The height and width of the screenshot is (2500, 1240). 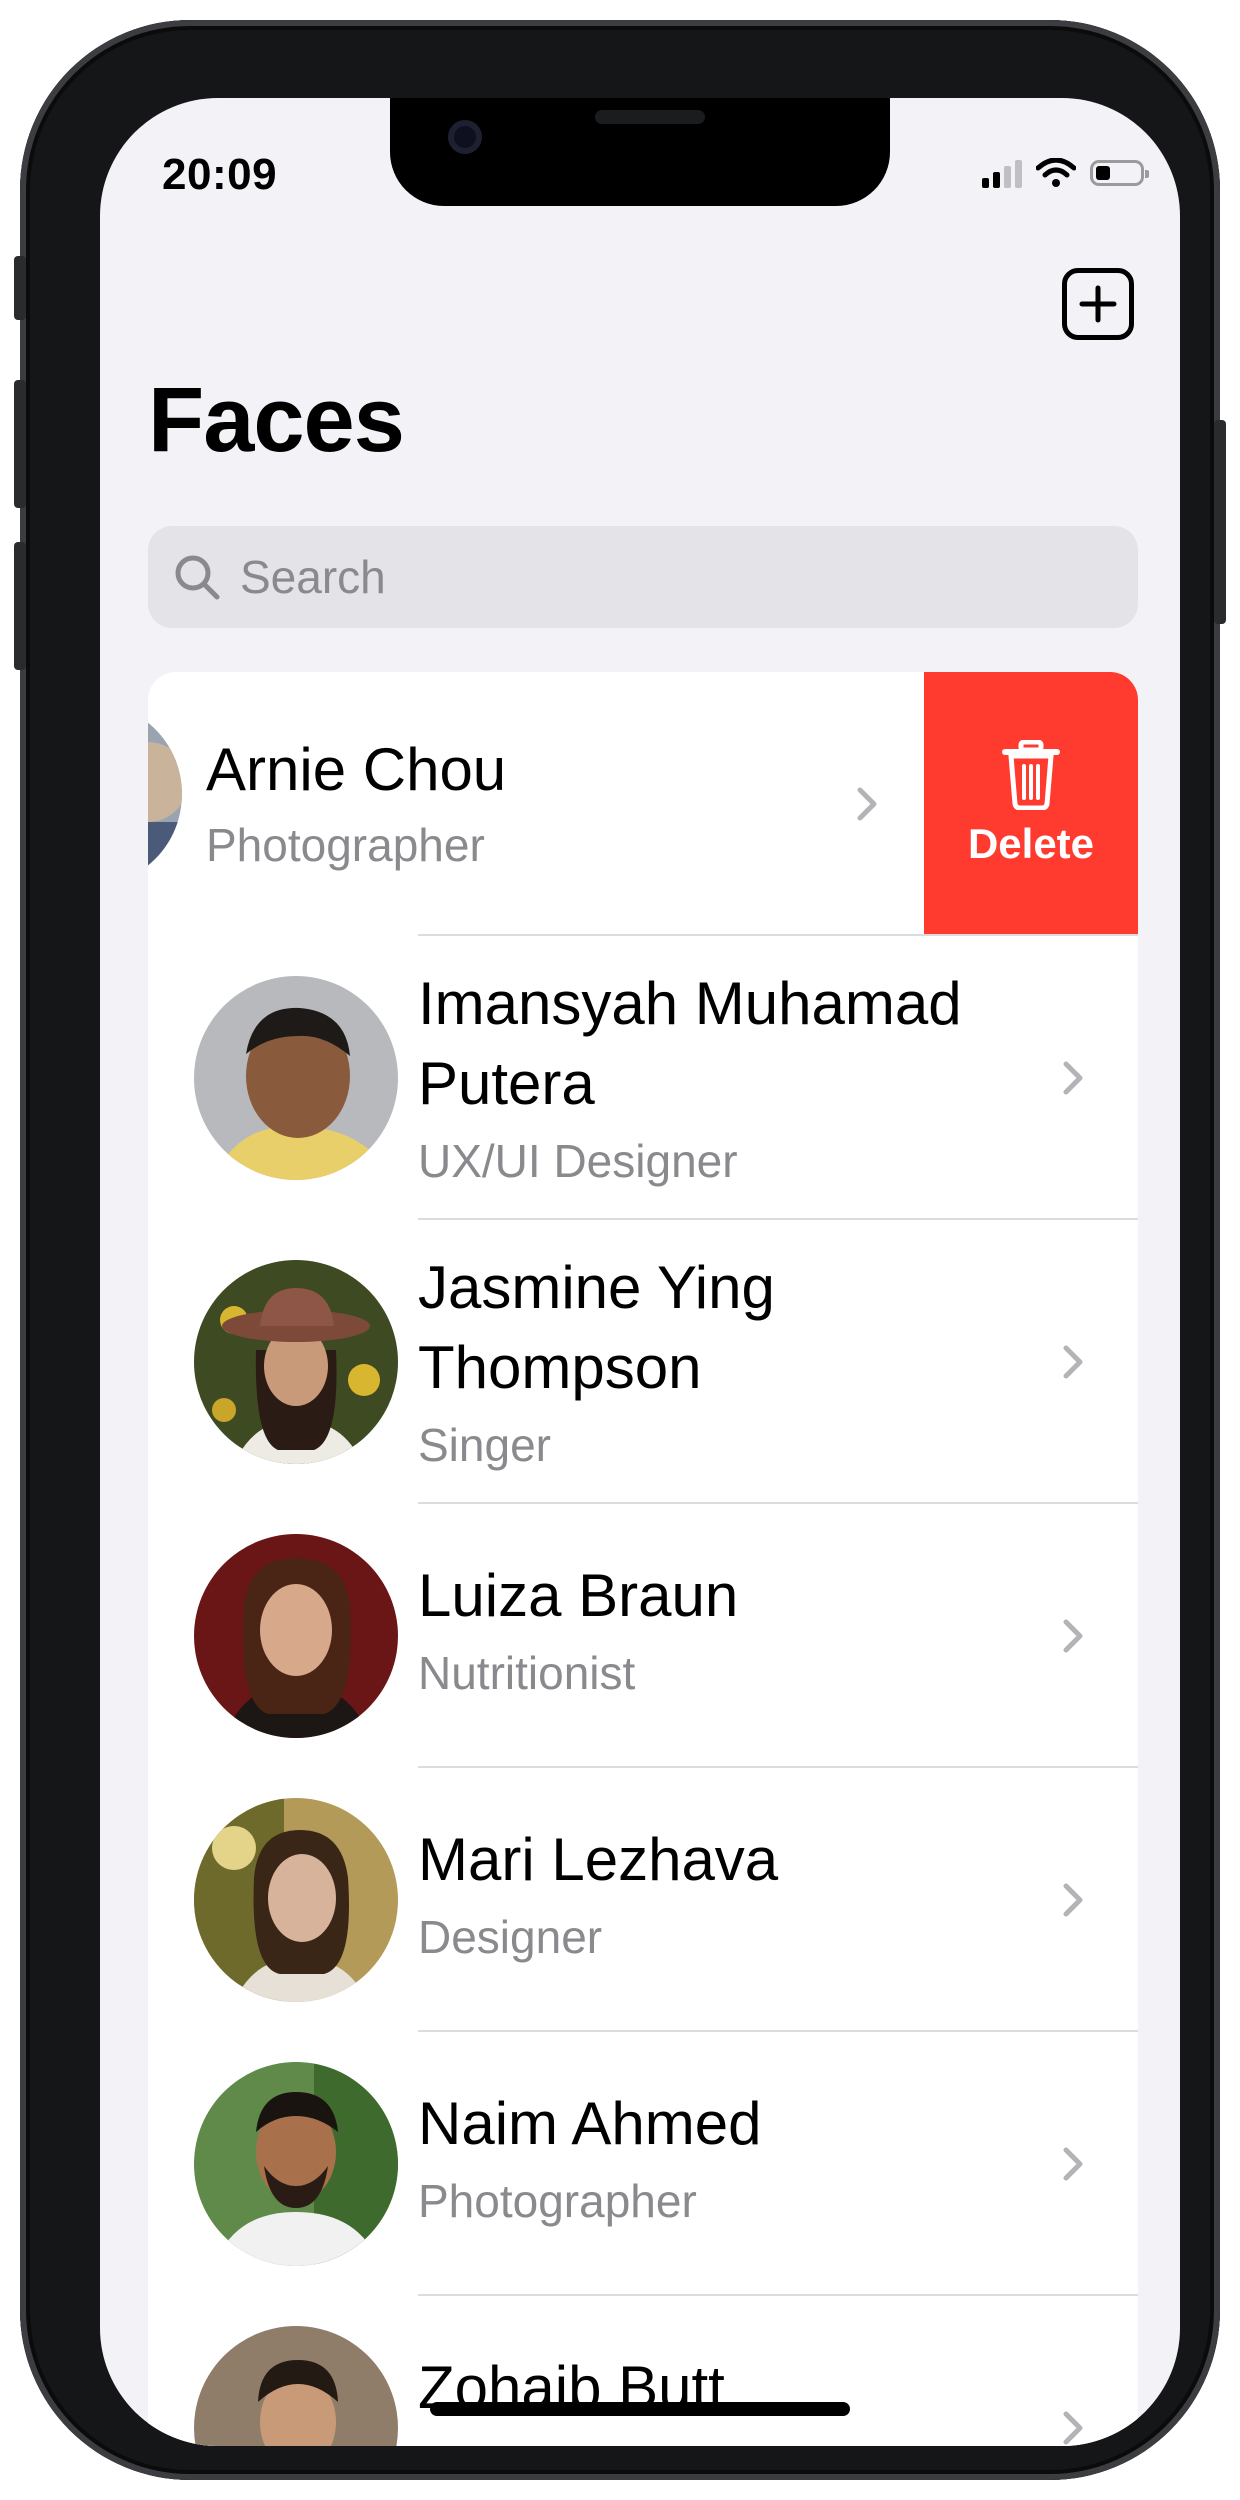 What do you see at coordinates (1031, 775) in the screenshot?
I see `trash-icon` at bounding box center [1031, 775].